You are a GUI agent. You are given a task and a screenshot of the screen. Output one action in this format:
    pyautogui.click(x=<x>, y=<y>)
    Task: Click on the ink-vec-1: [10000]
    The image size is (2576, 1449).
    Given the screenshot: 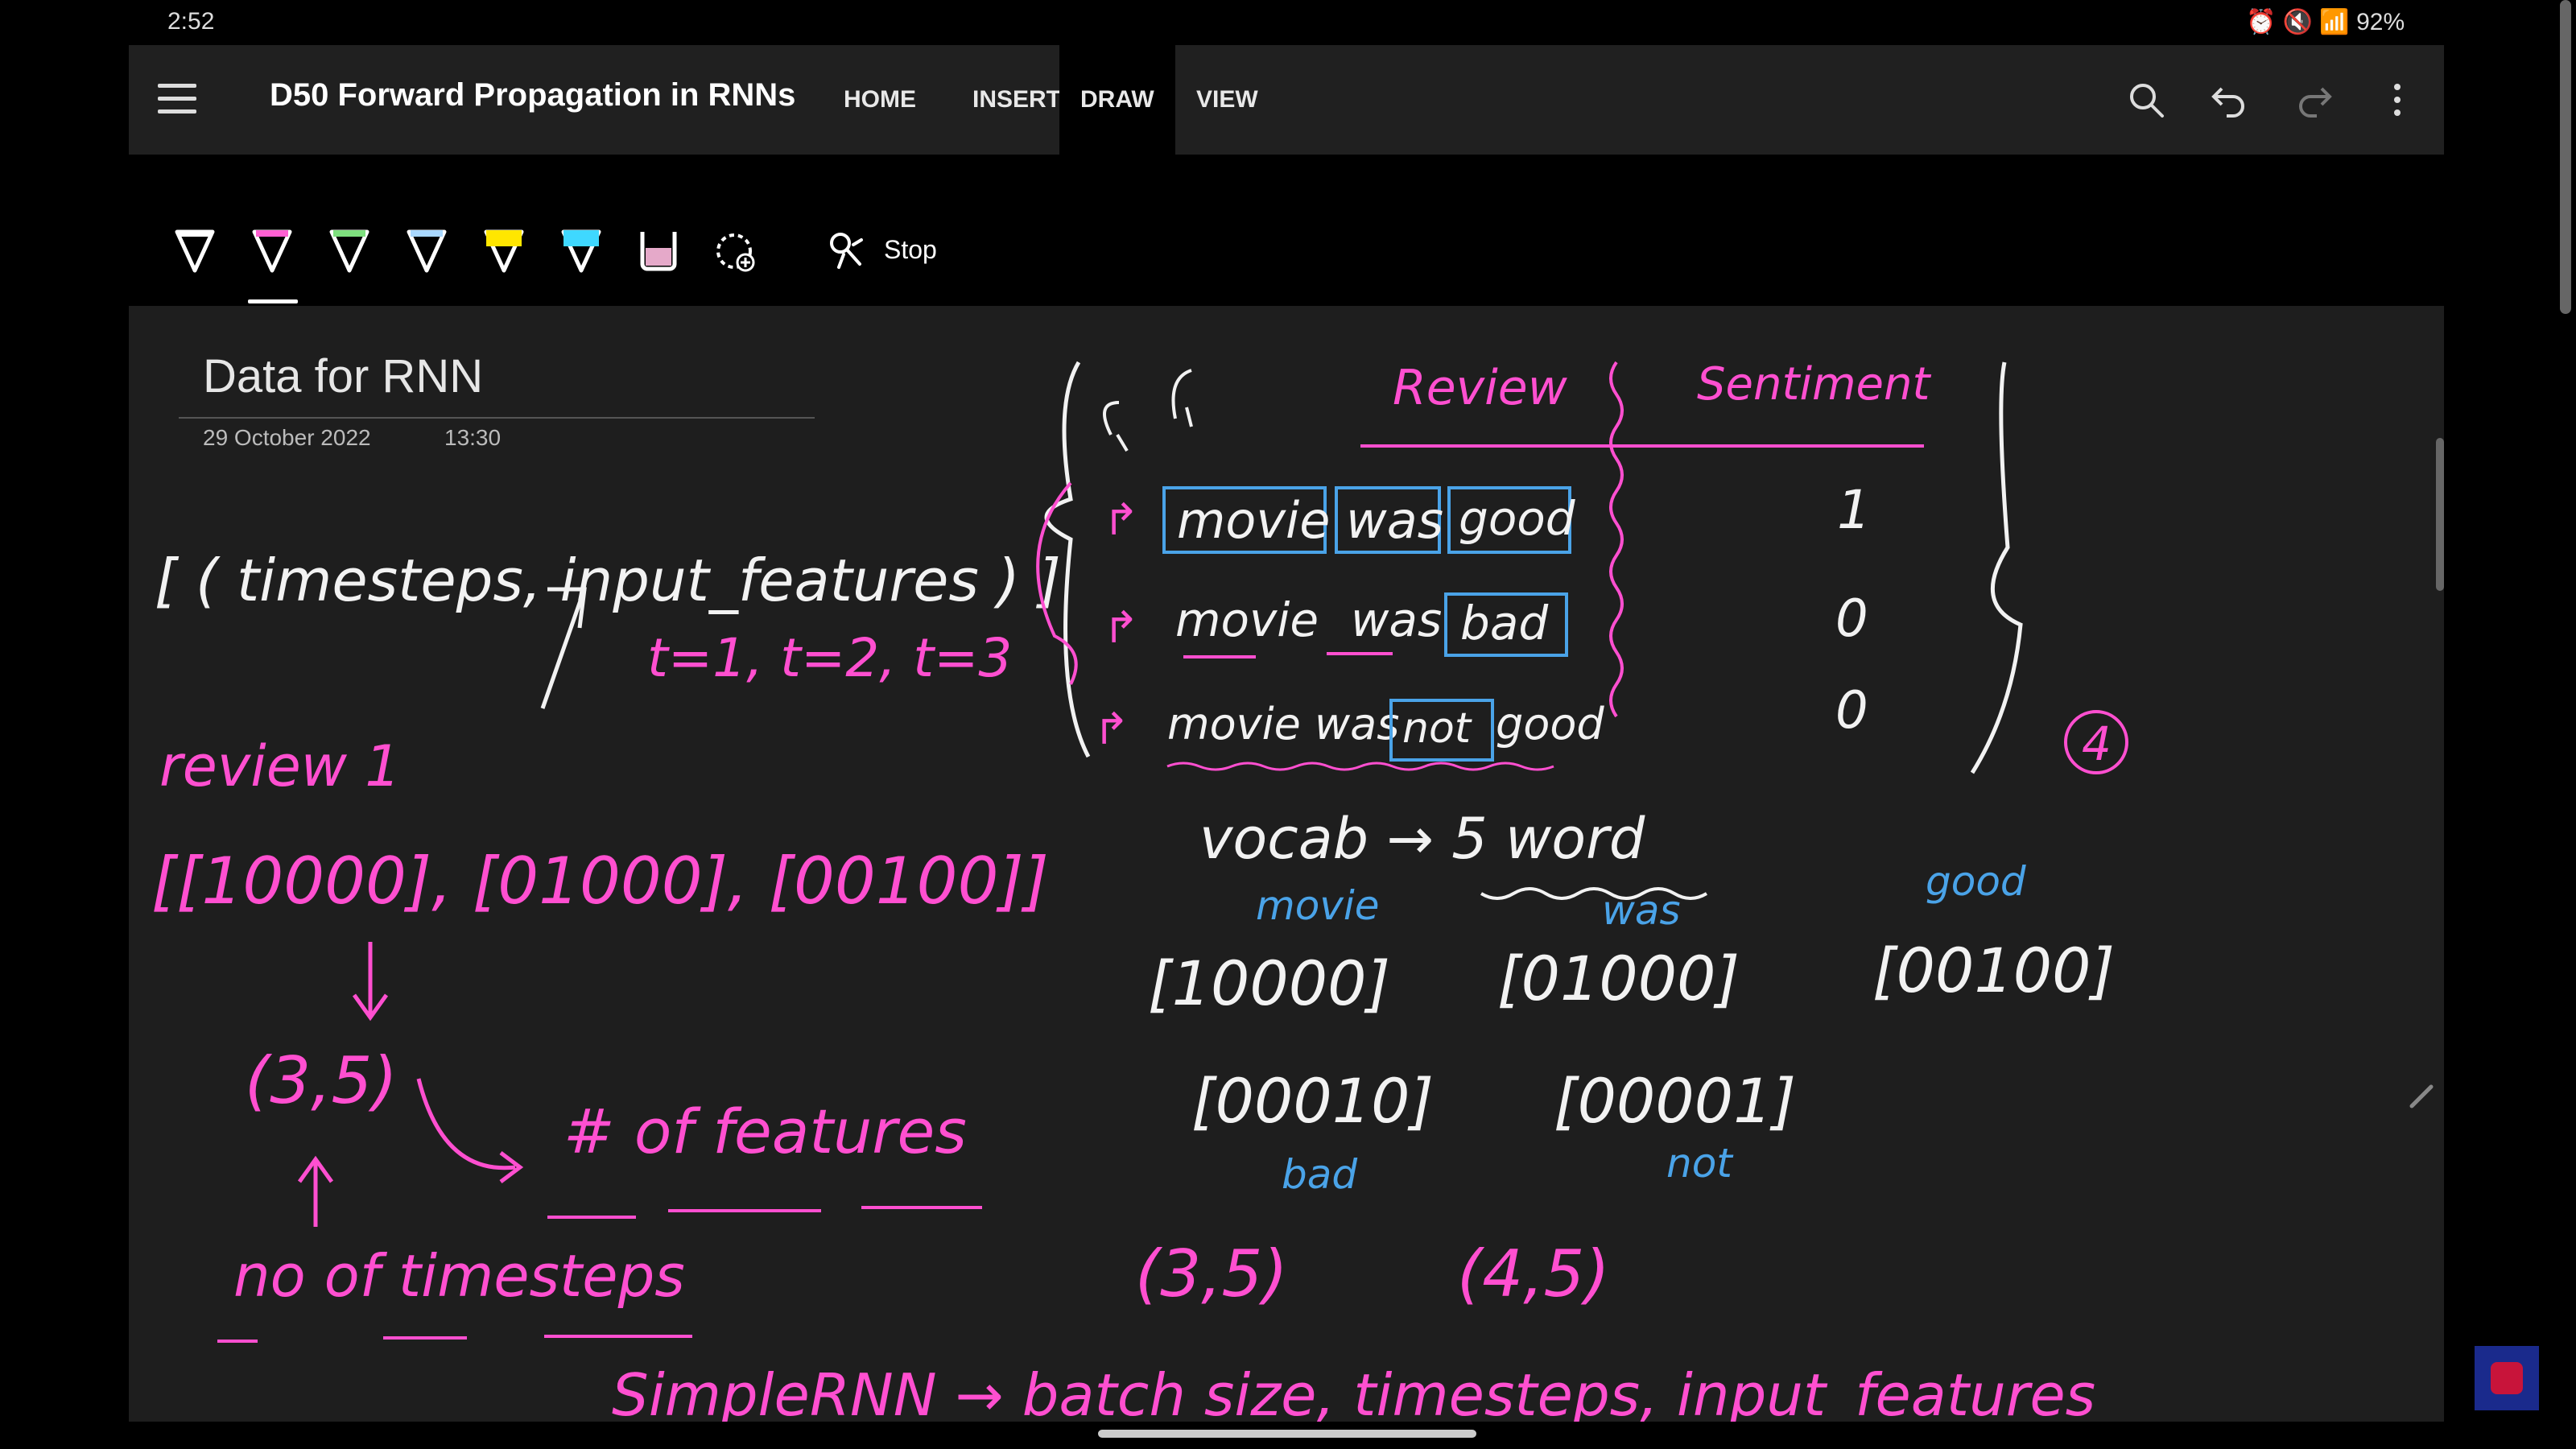 What is the action you would take?
    pyautogui.click(x=1269, y=983)
    